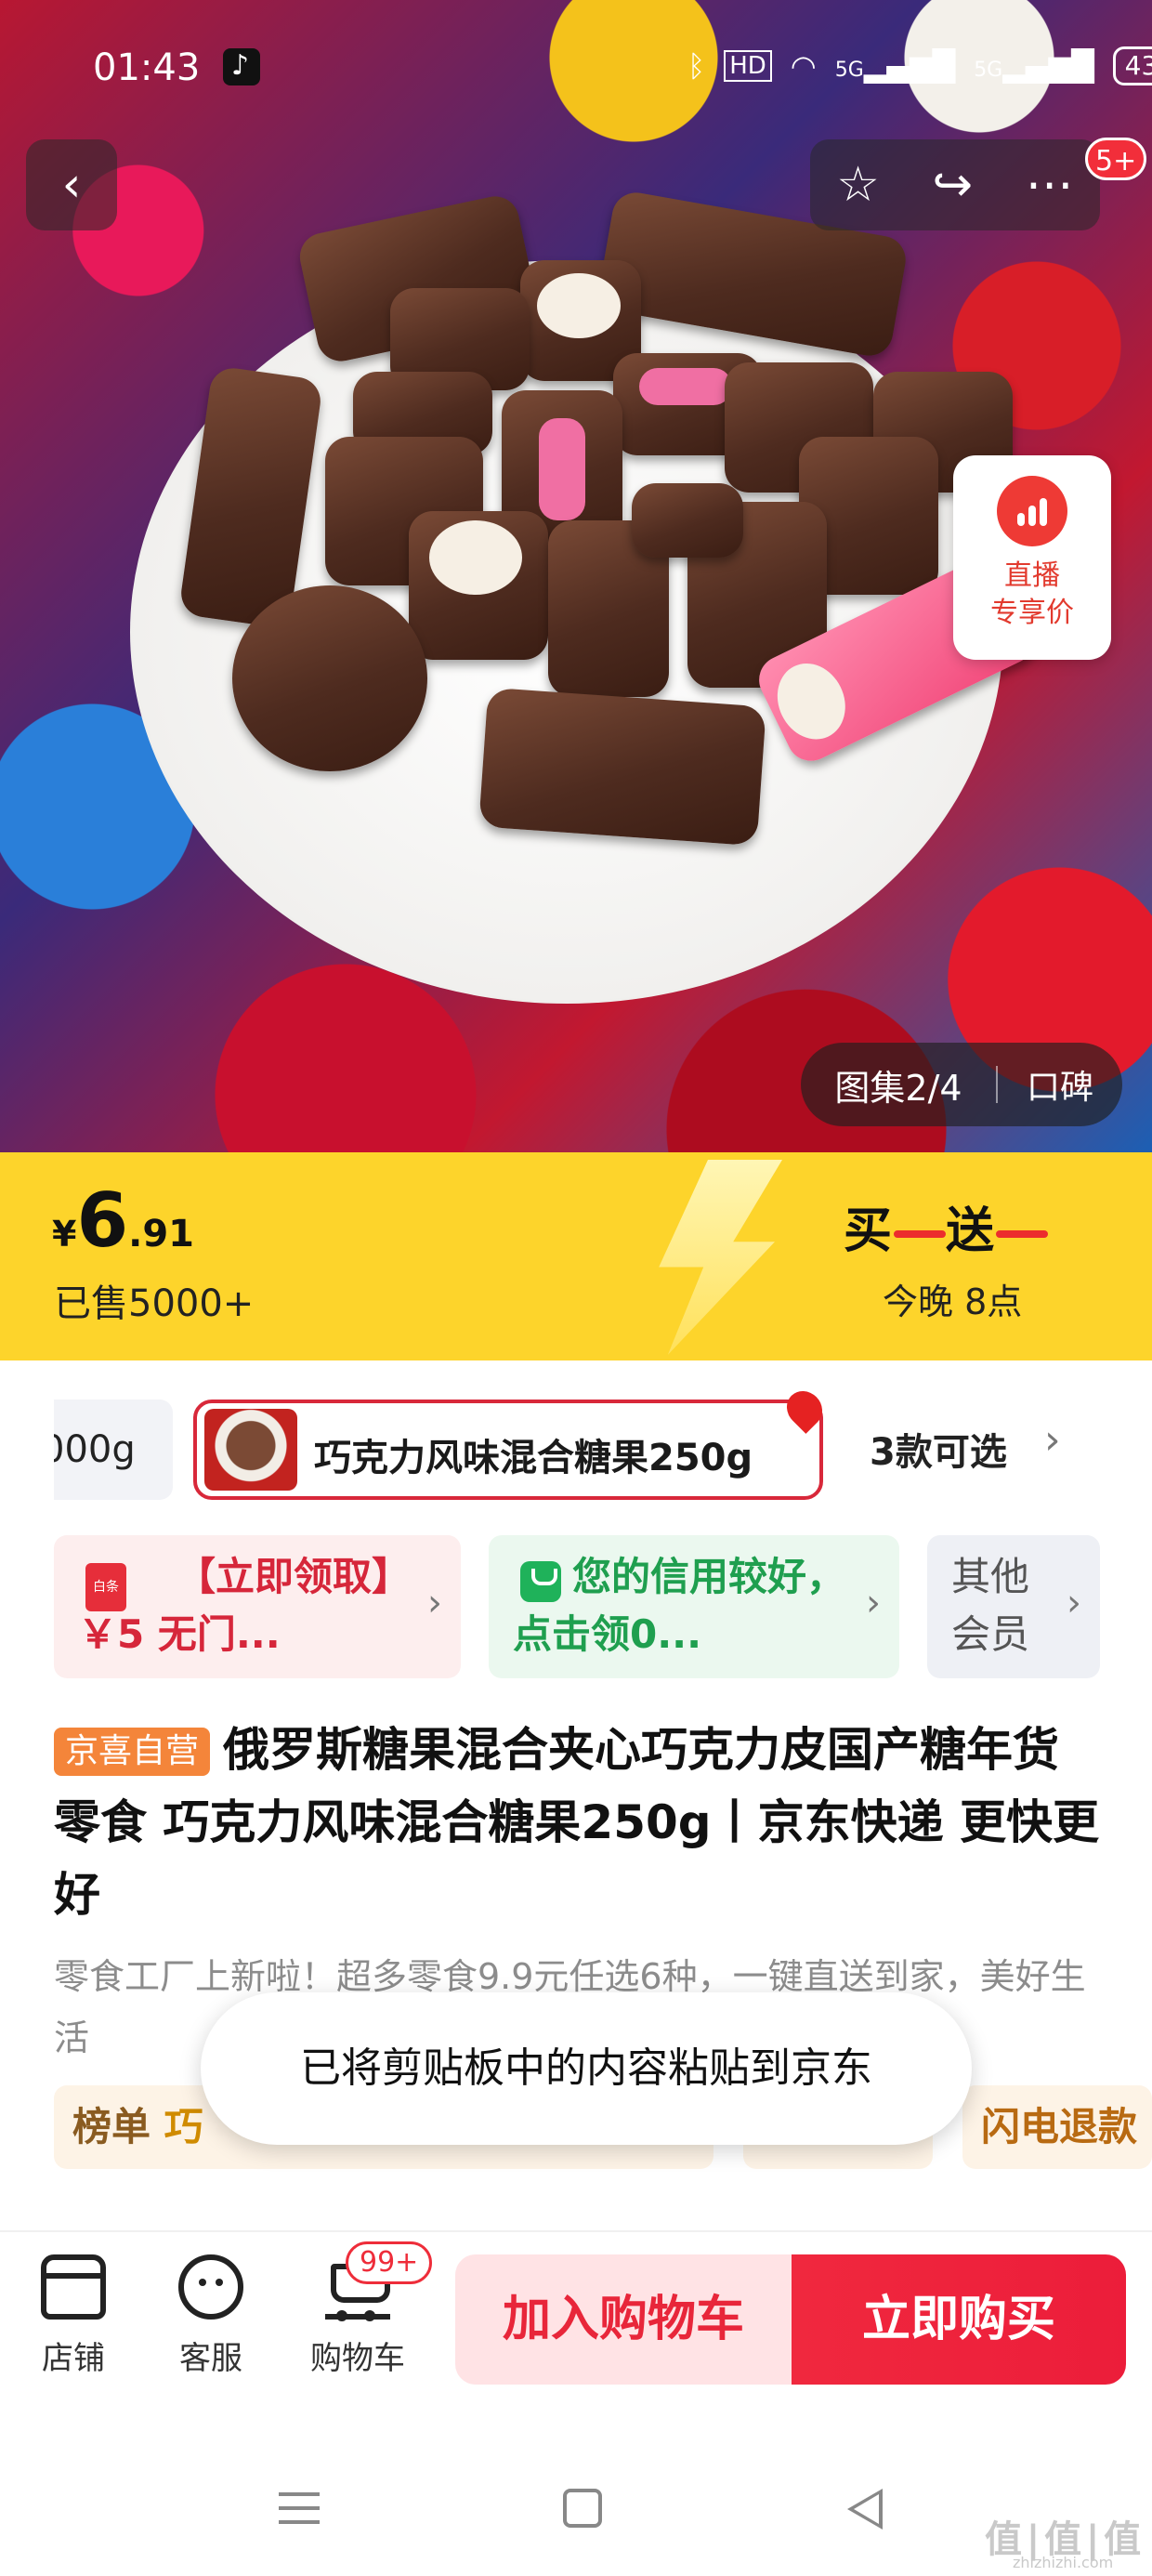  Describe the element at coordinates (73, 2358) in the screenshot. I see `shop-label: 店铺` at that location.